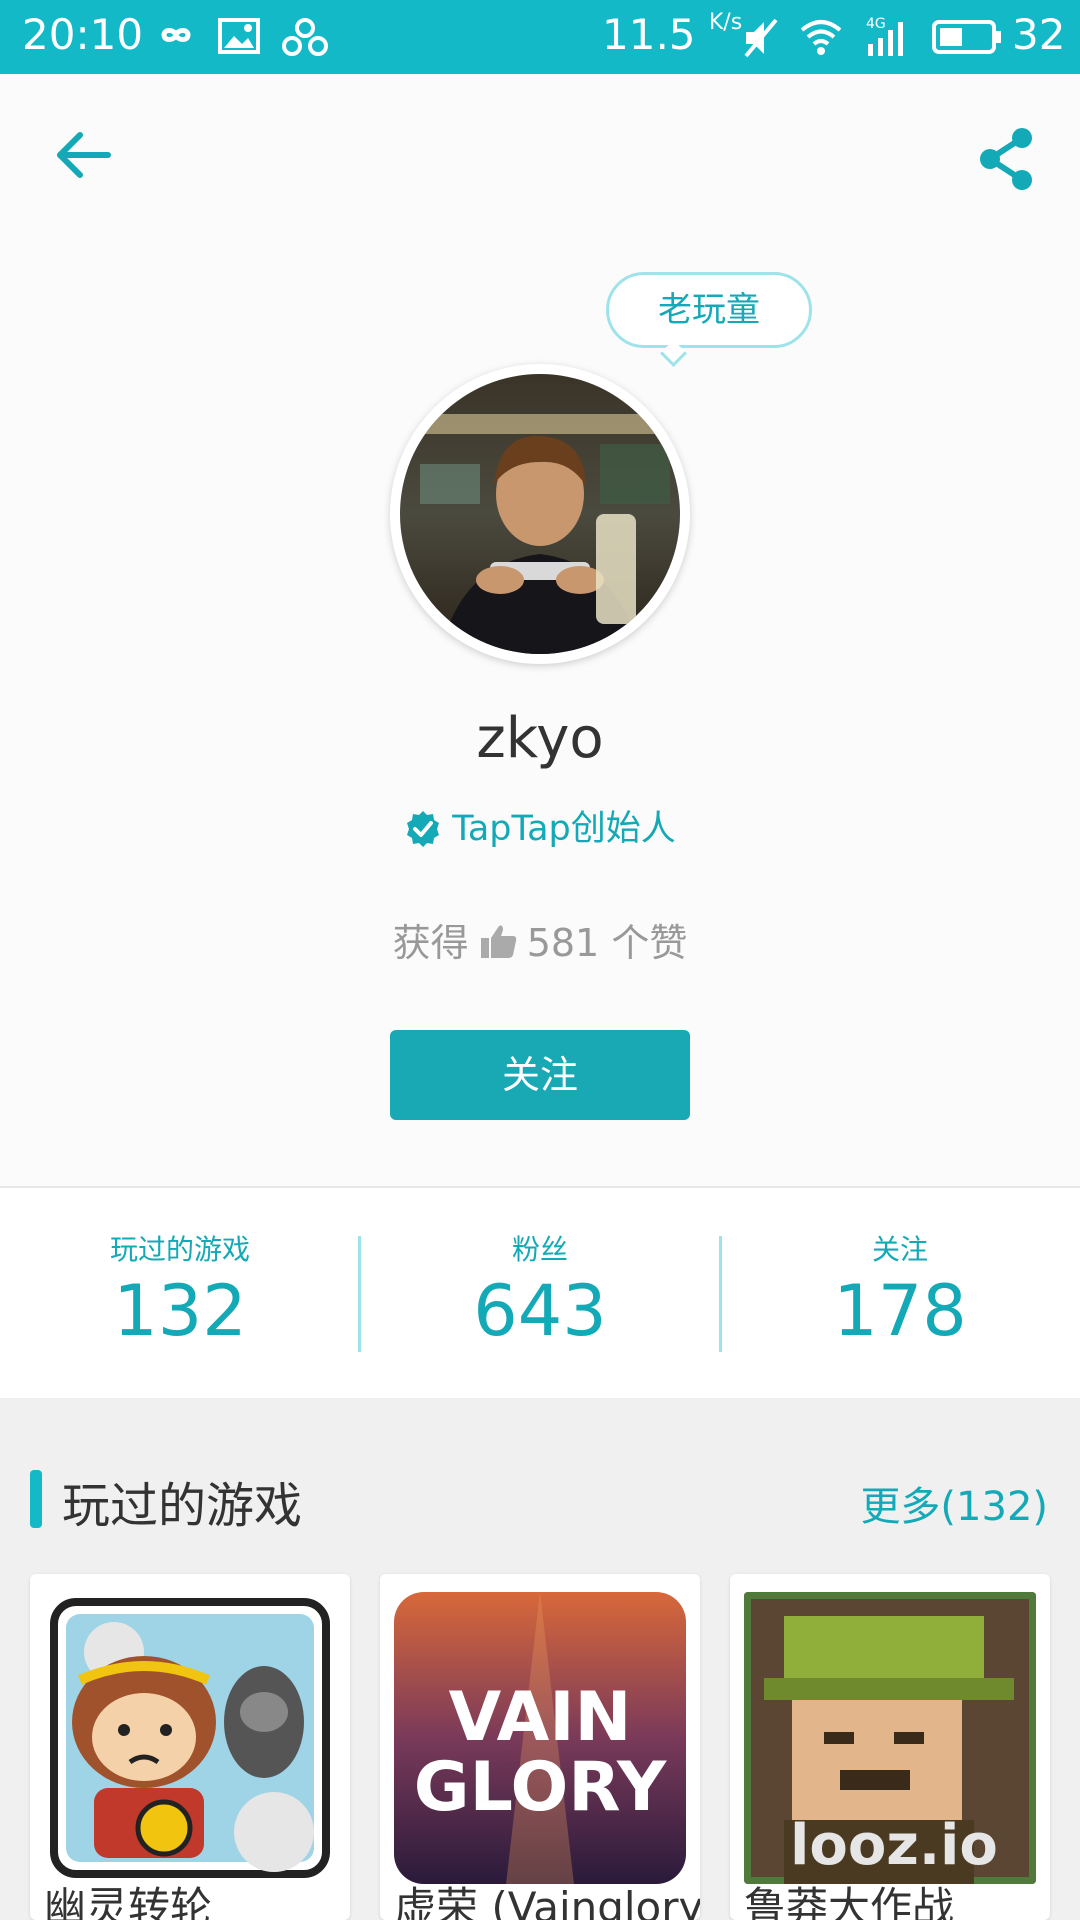  I want to click on game-icon-image: looz.io, so click(890, 1738).